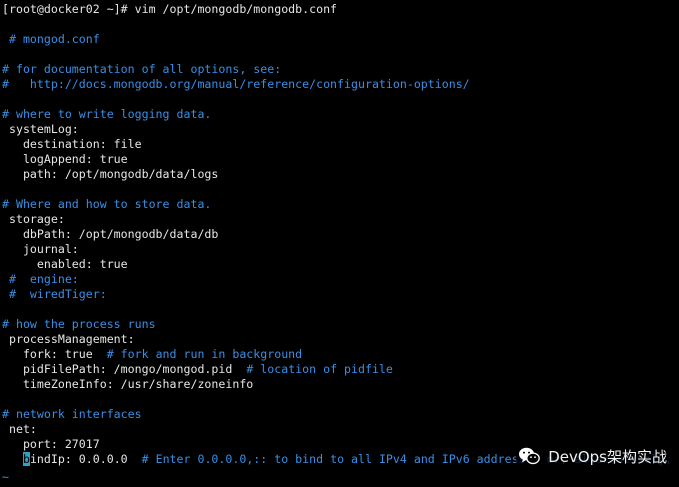  I want to click on empty-line-tilde: ~, so click(5, 477).